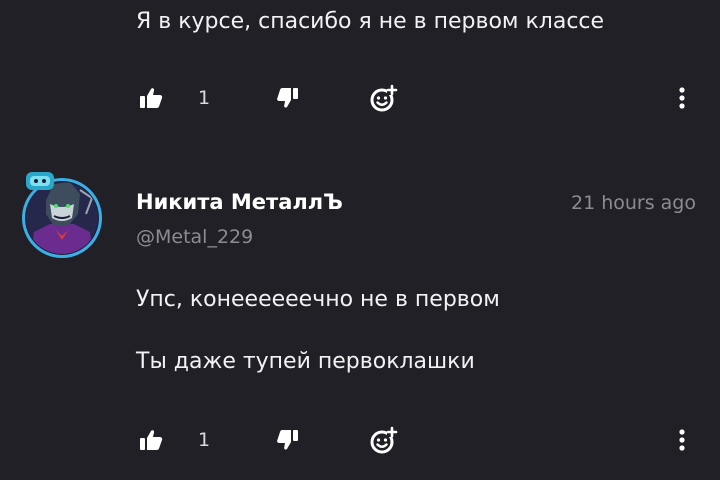 Image resolution: width=720 pixels, height=480 pixels. I want to click on comment-text-line-1: Упс, конеееееечно не в первом, so click(318, 299).